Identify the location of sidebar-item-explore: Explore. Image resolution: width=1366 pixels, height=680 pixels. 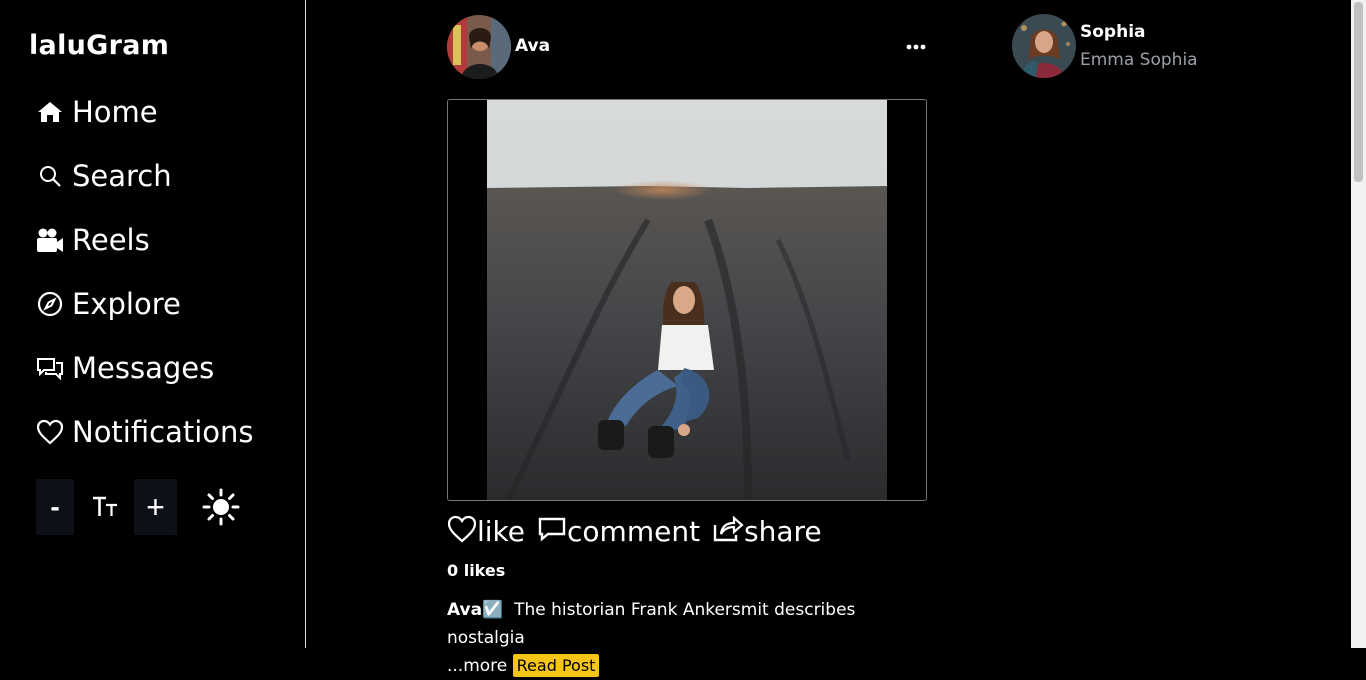
(108, 304).